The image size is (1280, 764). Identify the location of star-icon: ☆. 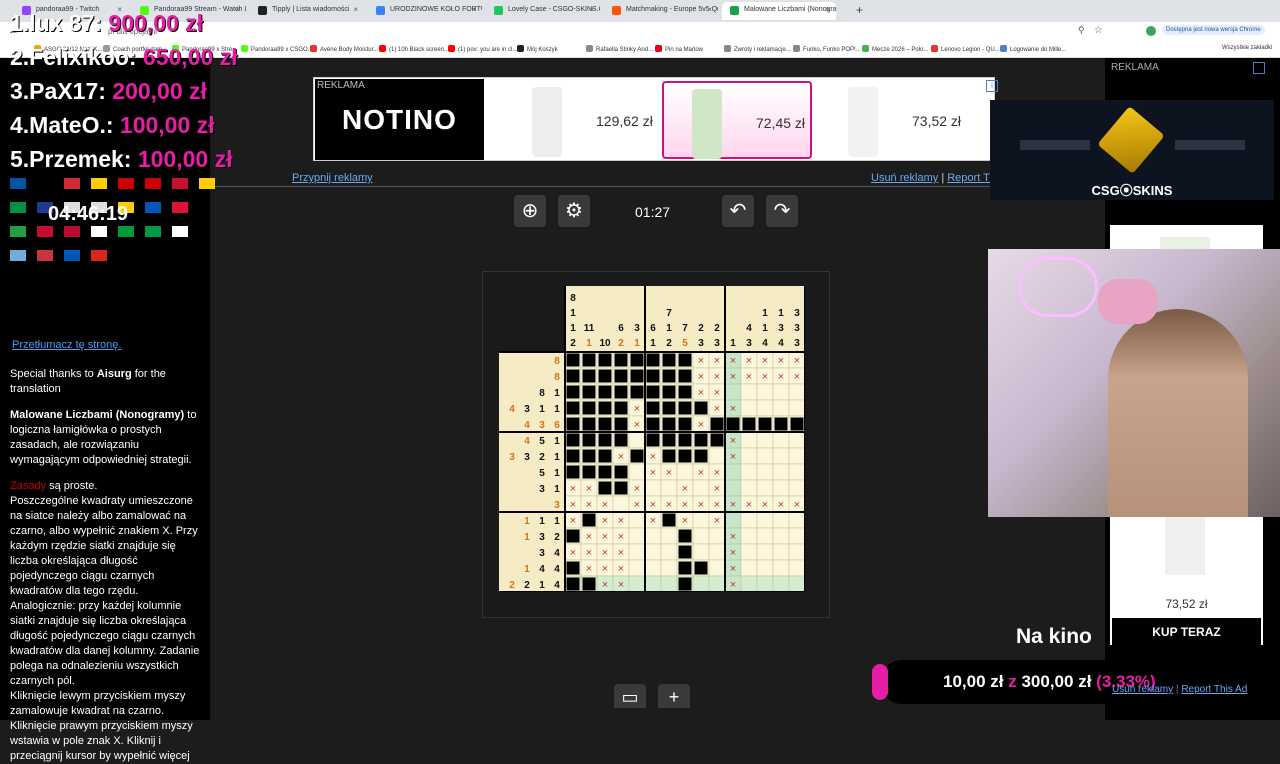
(1098, 30).